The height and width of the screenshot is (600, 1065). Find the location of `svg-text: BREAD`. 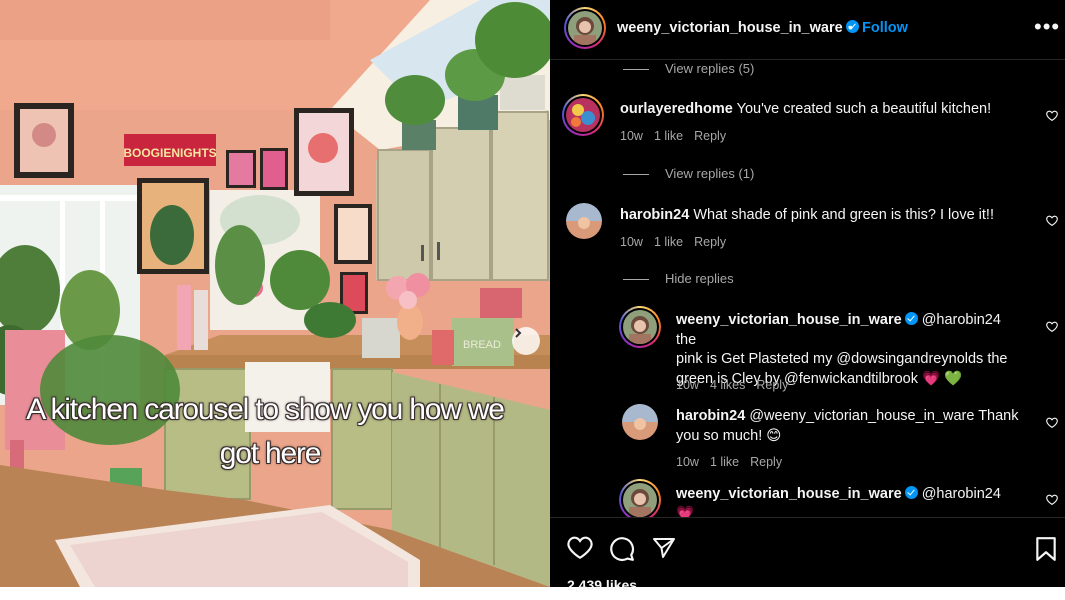

svg-text: BREAD is located at coordinates (482, 345).